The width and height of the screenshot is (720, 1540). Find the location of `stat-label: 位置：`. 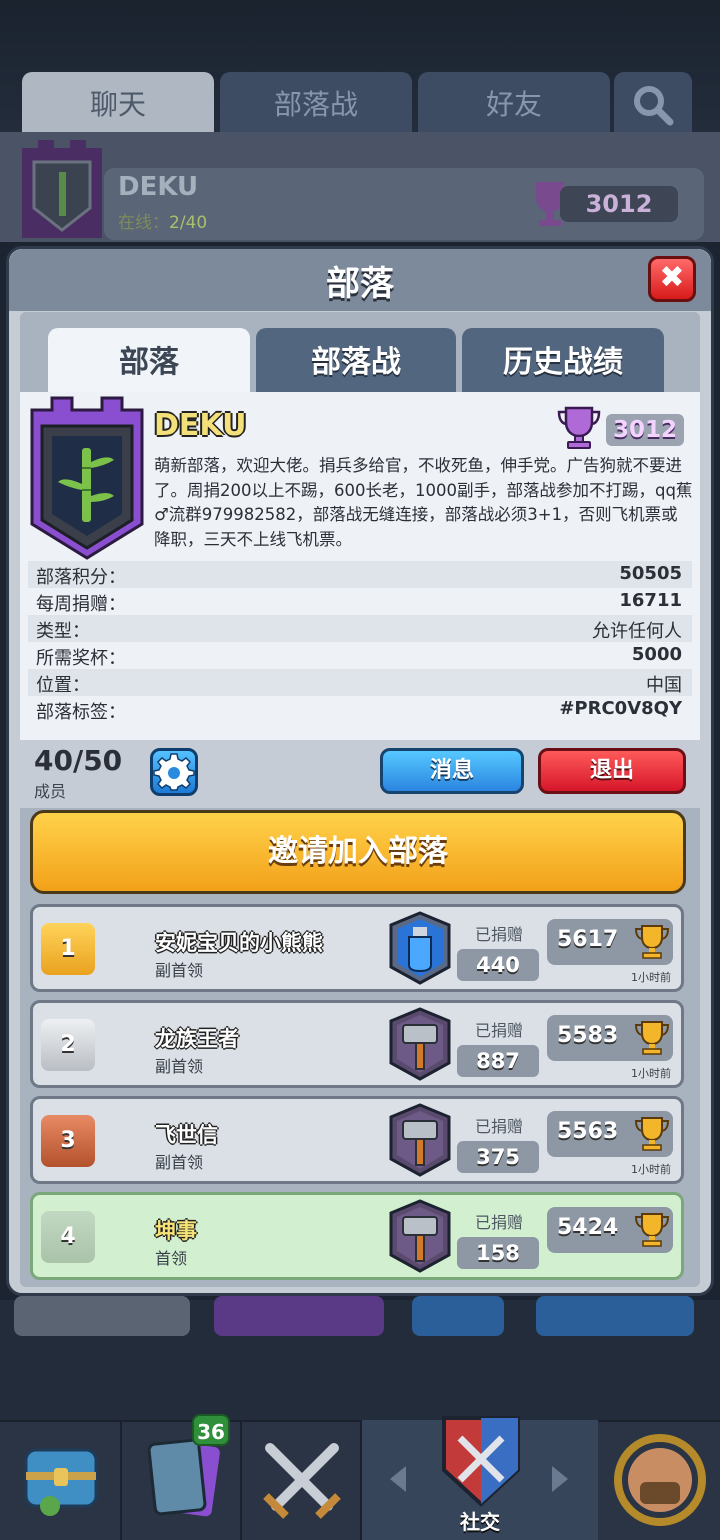

stat-label: 位置： is located at coordinates (63, 685).